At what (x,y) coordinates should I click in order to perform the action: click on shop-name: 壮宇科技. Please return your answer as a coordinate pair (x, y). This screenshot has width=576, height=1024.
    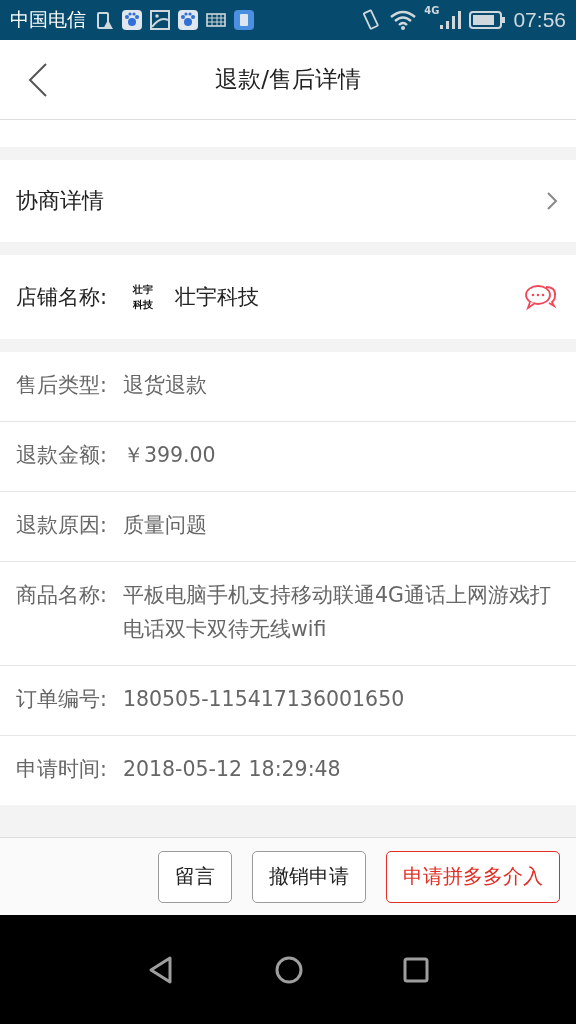
    Looking at the image, I should click on (217, 297).